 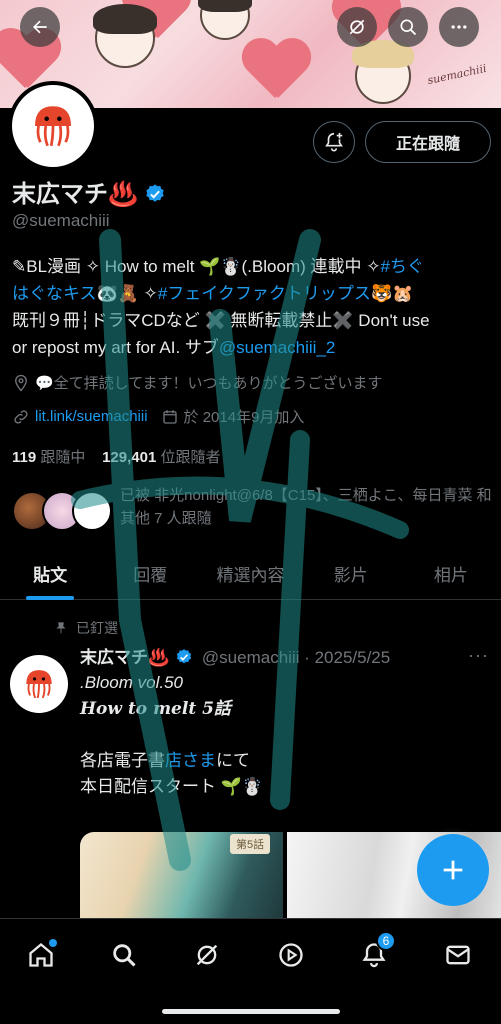 I want to click on plus-icon, so click(x=453, y=870).